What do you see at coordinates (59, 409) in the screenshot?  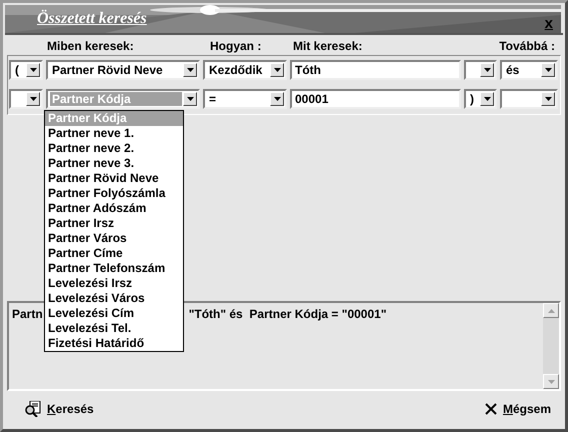 I see `search-button: Keresés` at bounding box center [59, 409].